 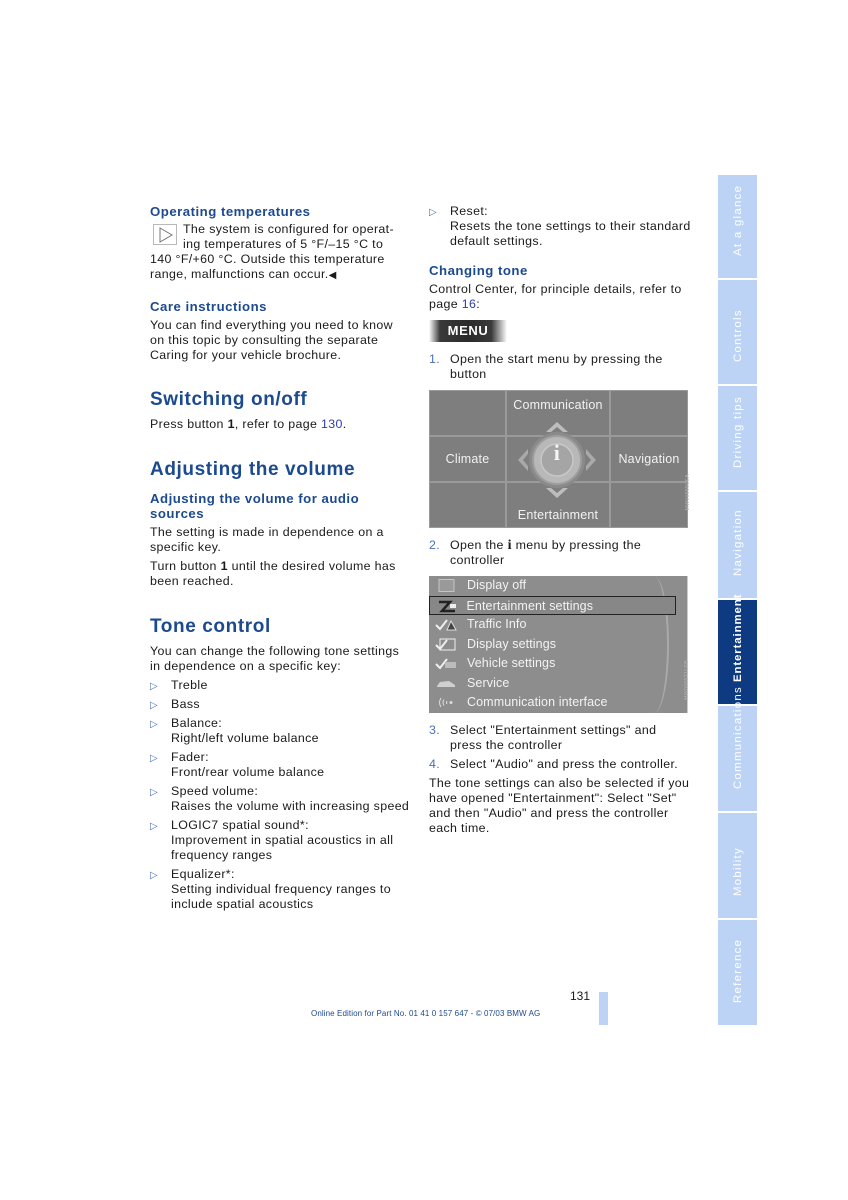 I want to click on tab-label: Navigation, so click(x=737, y=542).